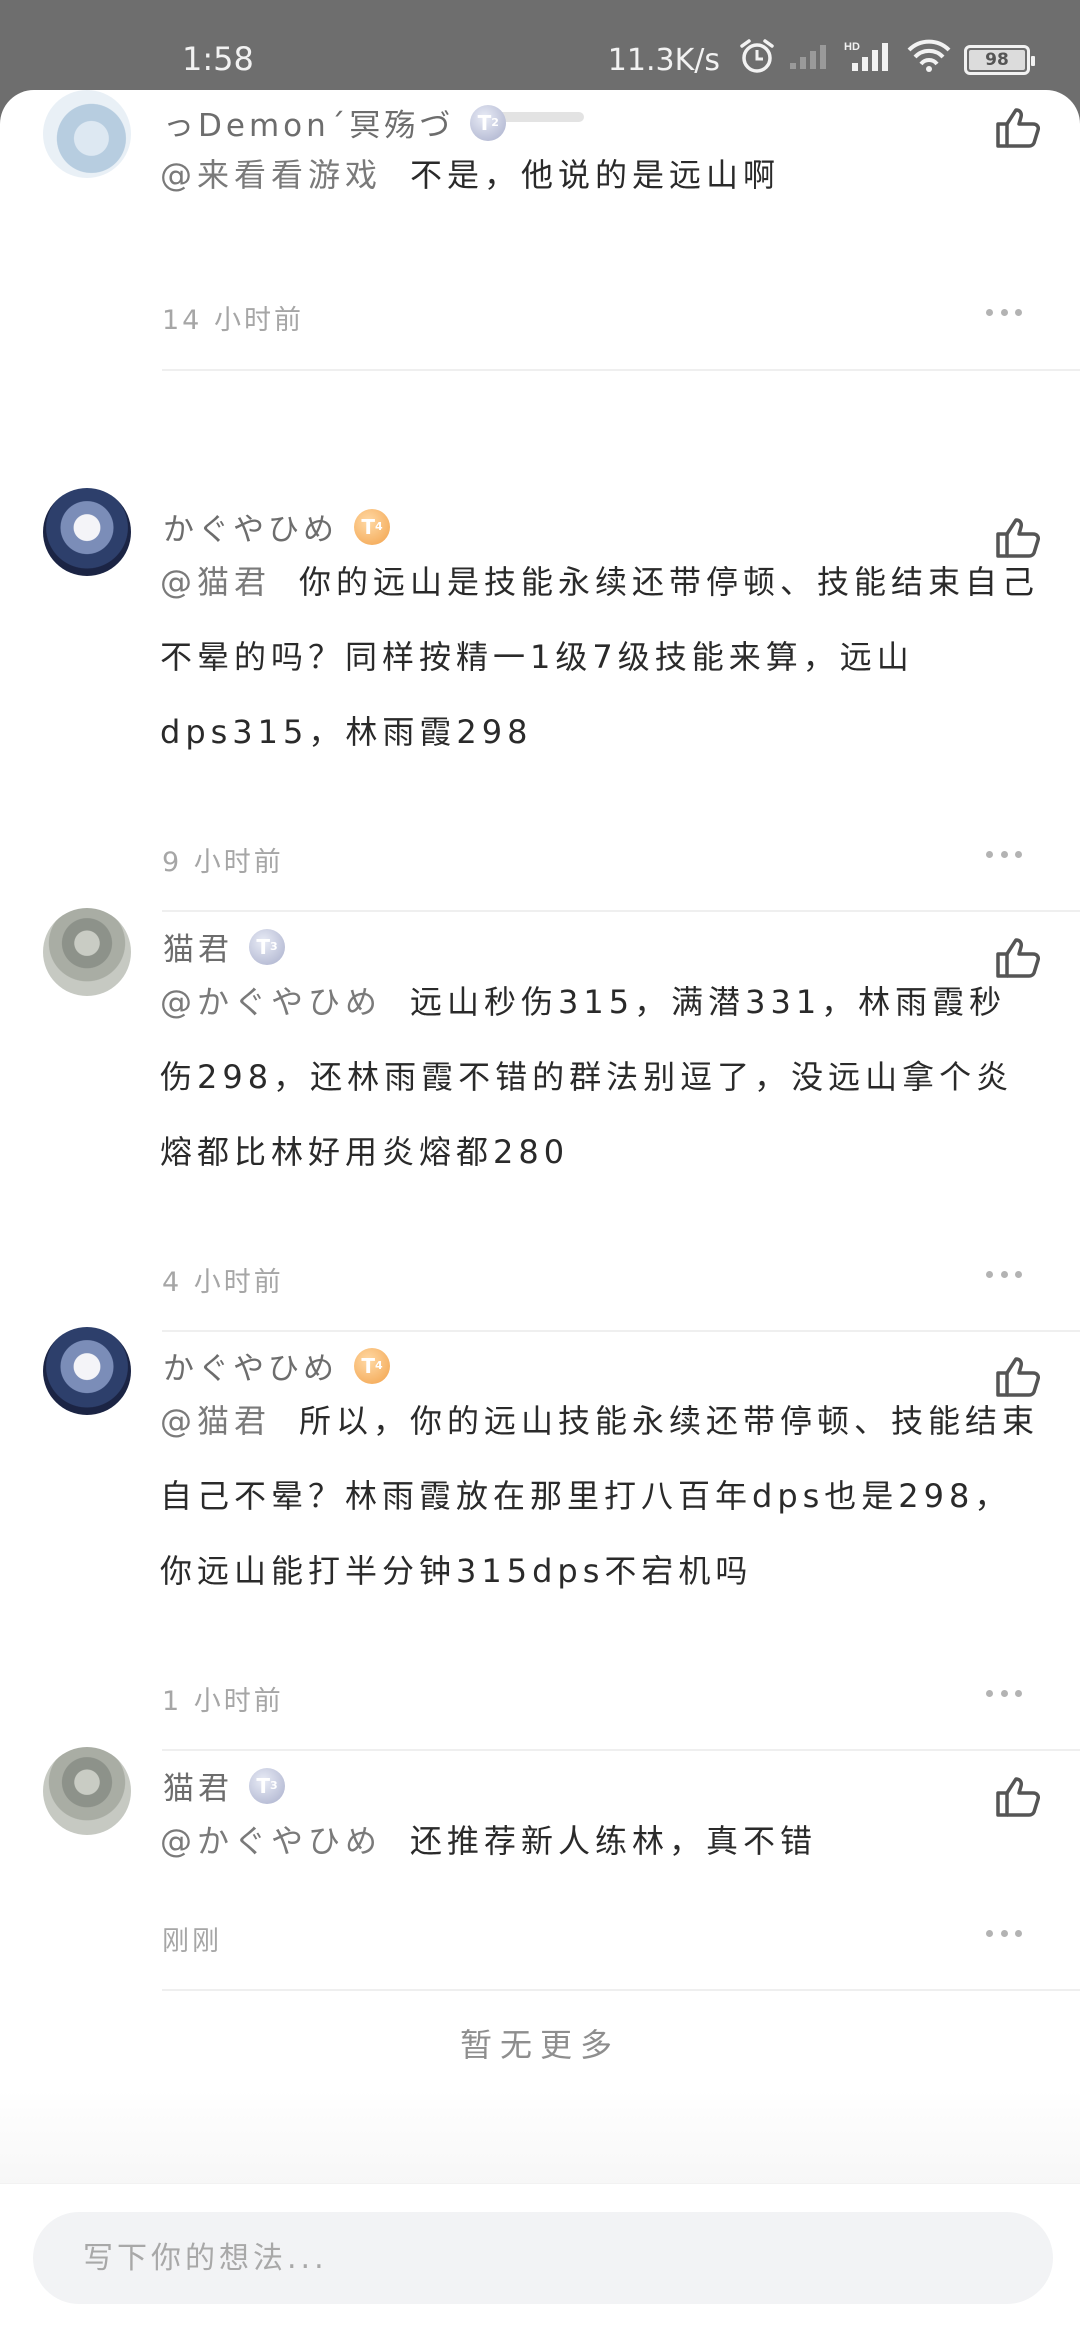 The width and height of the screenshot is (1080, 2340). I want to click on net-speed: 11.3K/s, so click(663, 60).